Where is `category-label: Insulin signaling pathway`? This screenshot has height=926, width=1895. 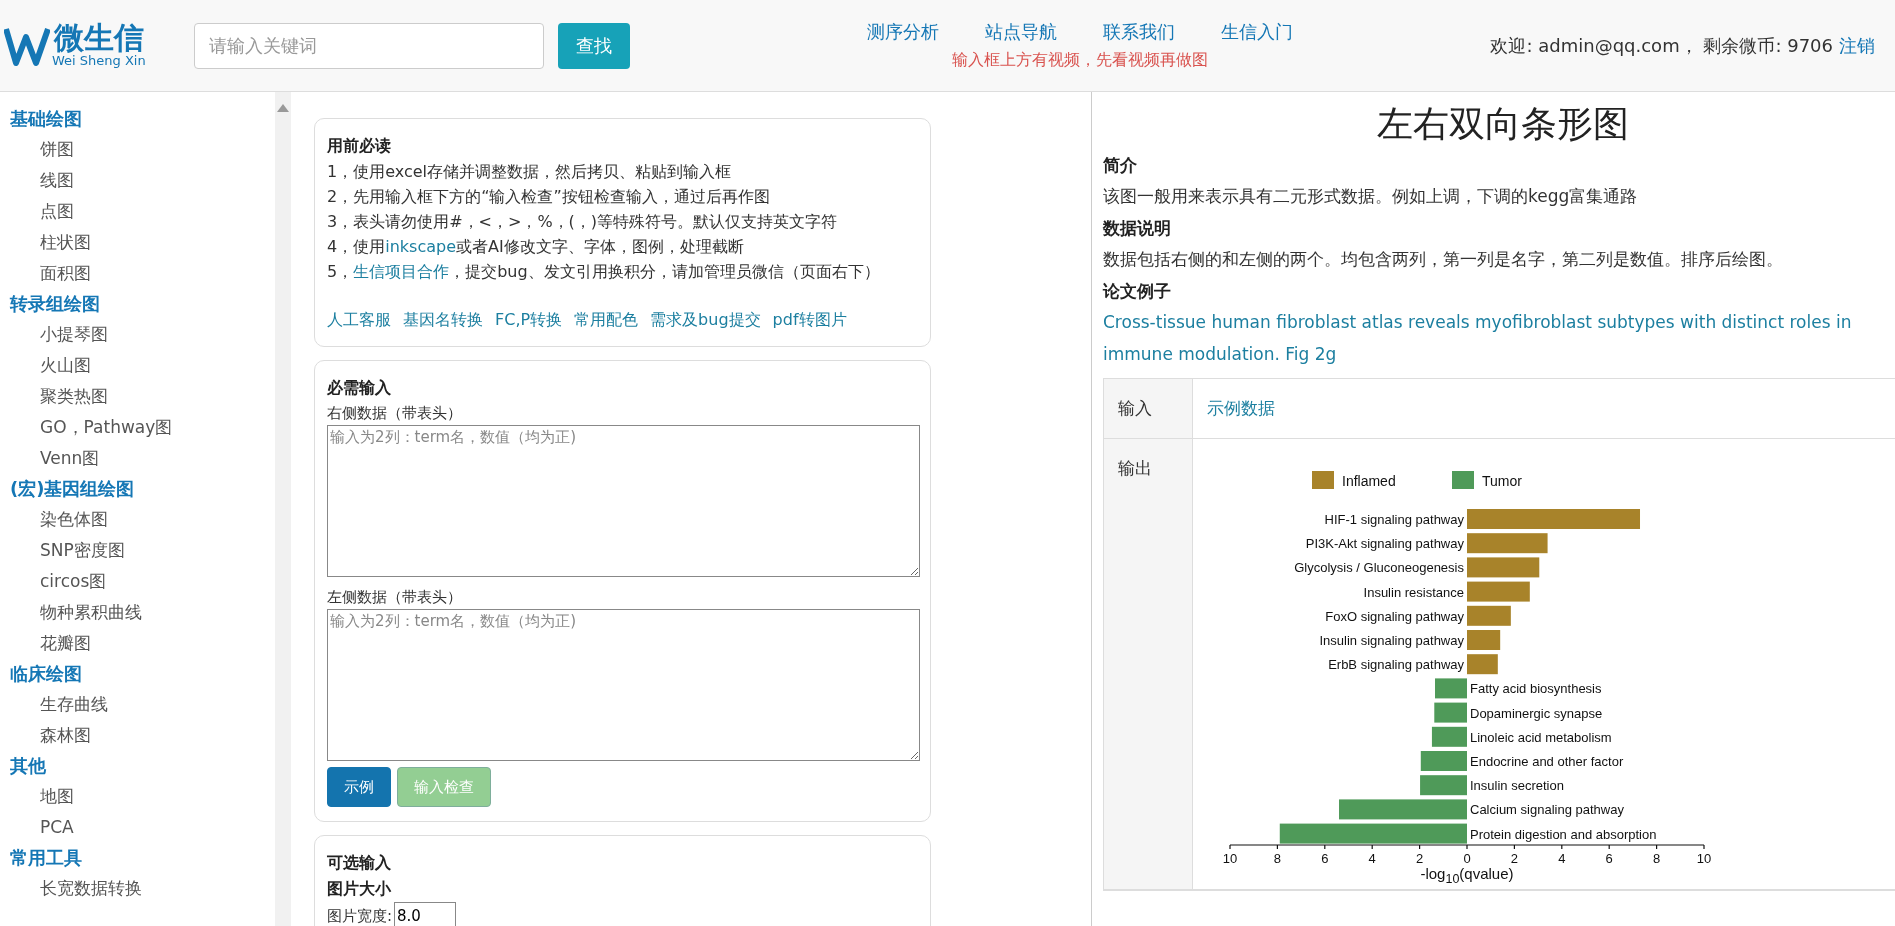
category-label: Insulin signaling pathway is located at coordinates (1391, 640).